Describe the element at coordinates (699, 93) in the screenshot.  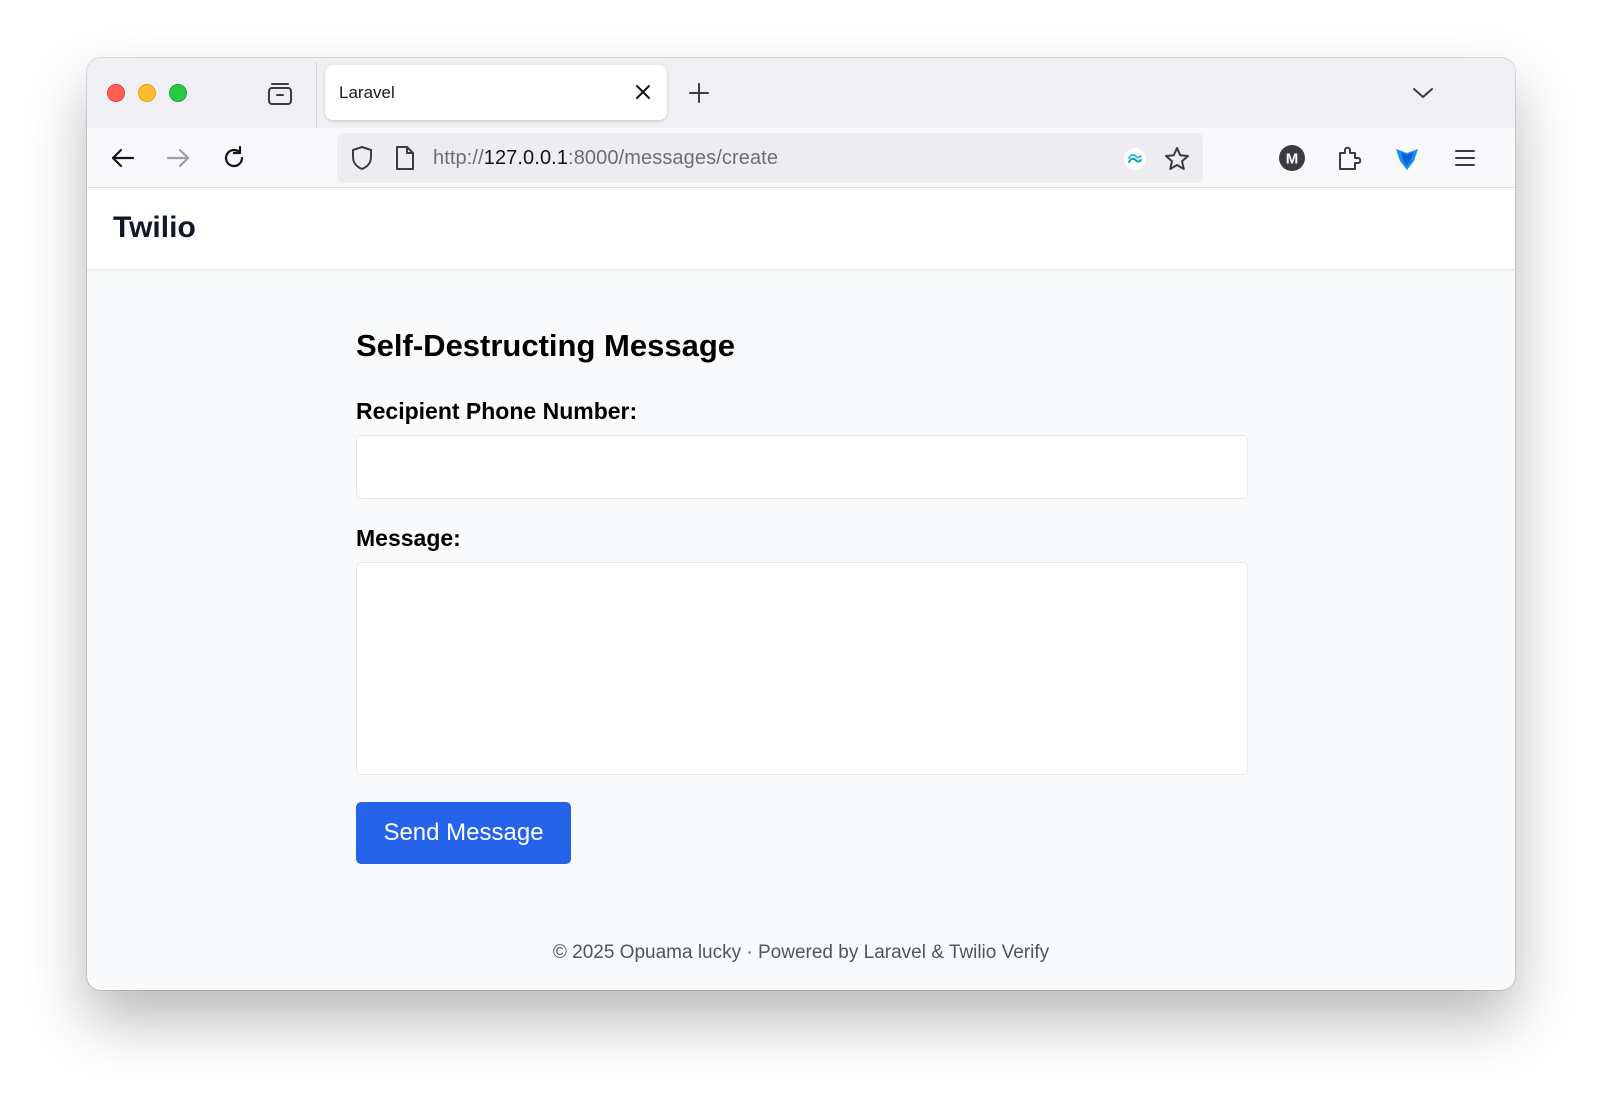
I see `plus-icon` at that location.